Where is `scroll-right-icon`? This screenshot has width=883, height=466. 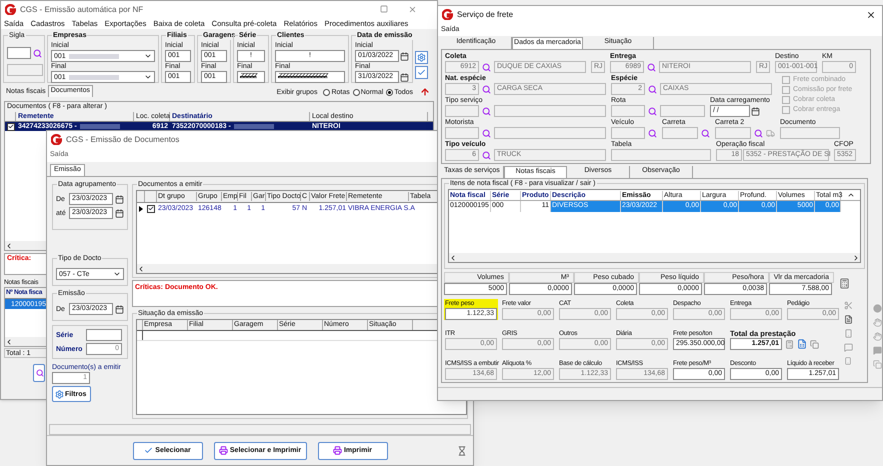
scroll-right-icon is located at coordinates (856, 258).